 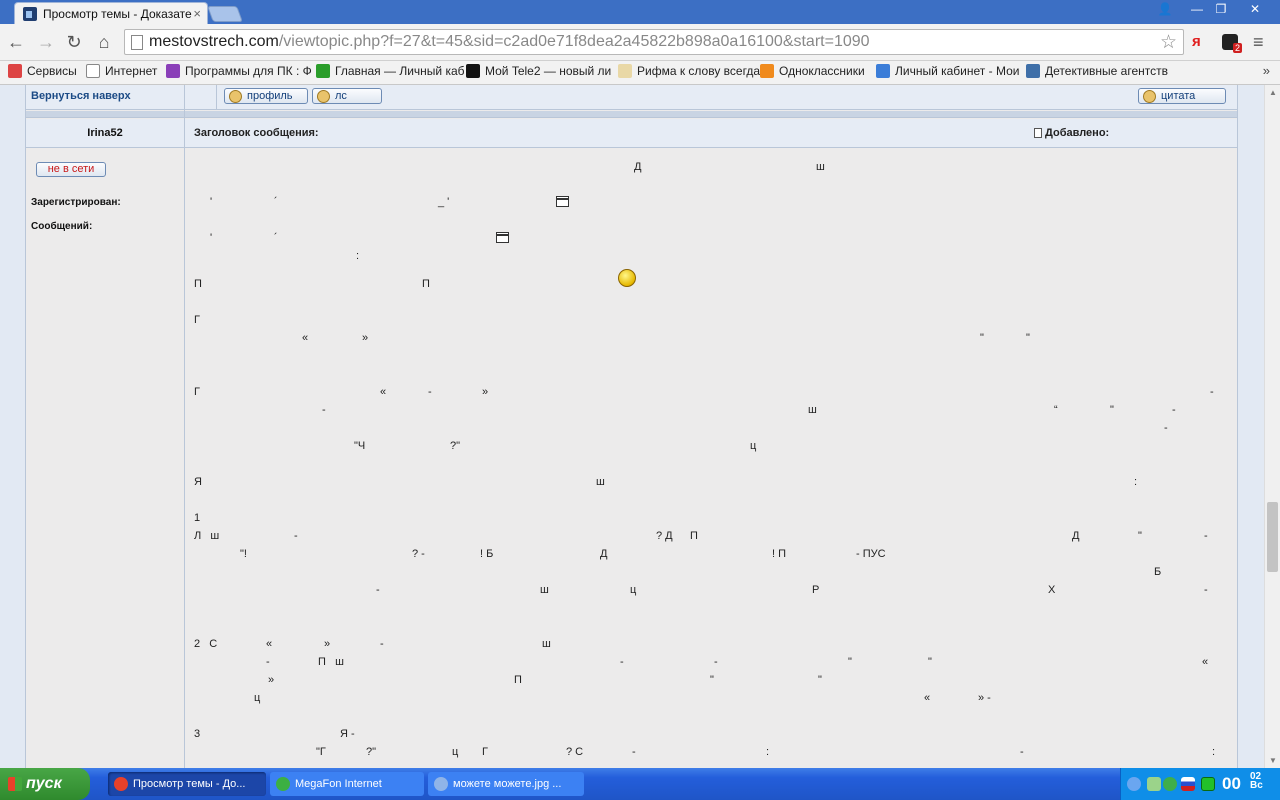 What do you see at coordinates (1272, 537) in the screenshot?
I see `scrollbar-thumb` at bounding box center [1272, 537].